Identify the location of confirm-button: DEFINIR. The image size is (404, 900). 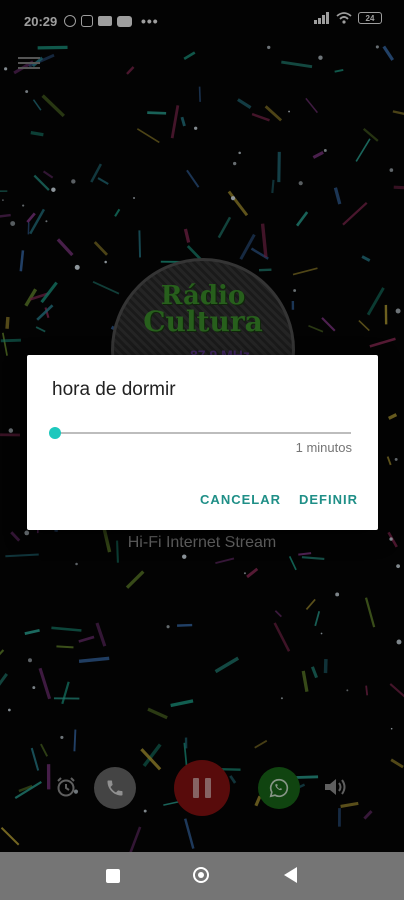
(328, 499).